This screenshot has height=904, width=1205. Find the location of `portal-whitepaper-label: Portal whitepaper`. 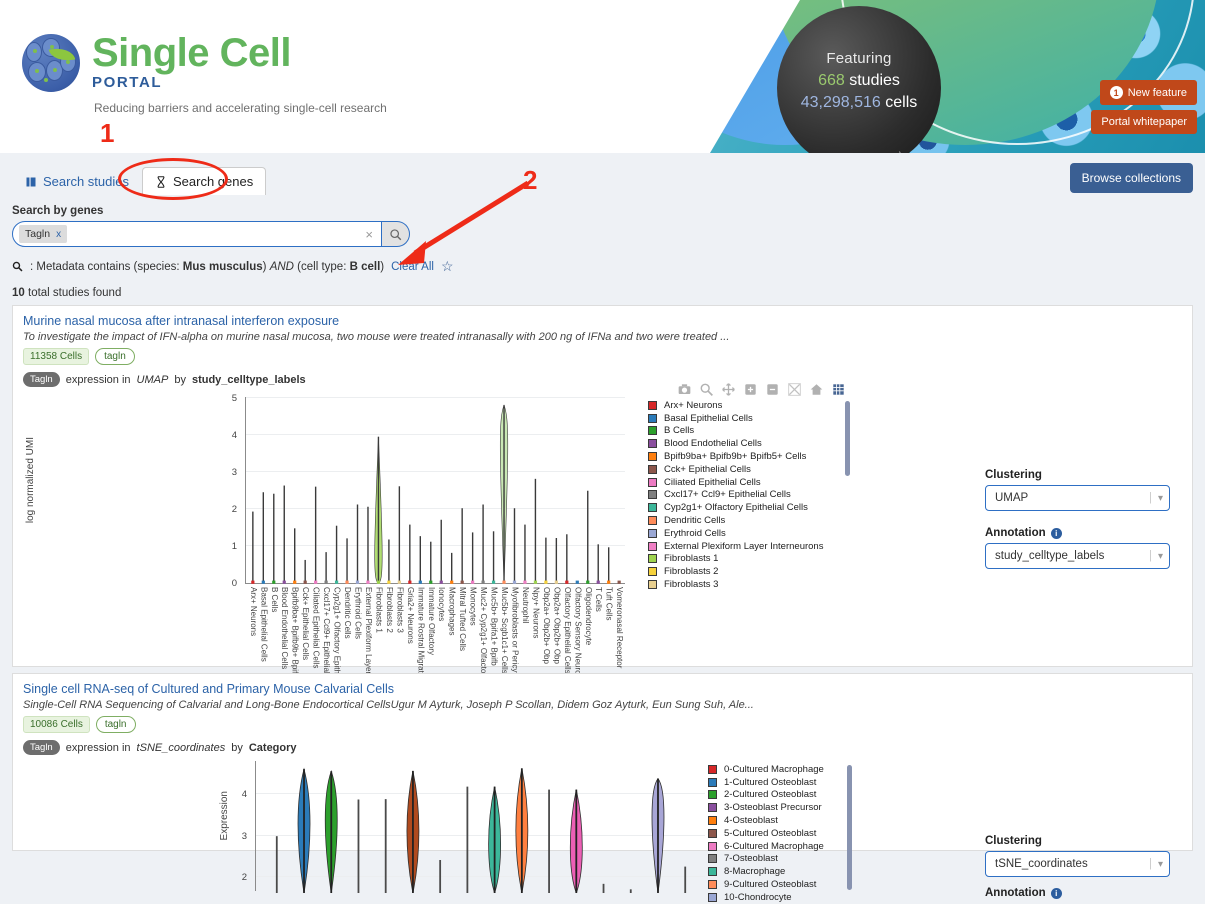

portal-whitepaper-label: Portal whitepaper is located at coordinates (1144, 122).